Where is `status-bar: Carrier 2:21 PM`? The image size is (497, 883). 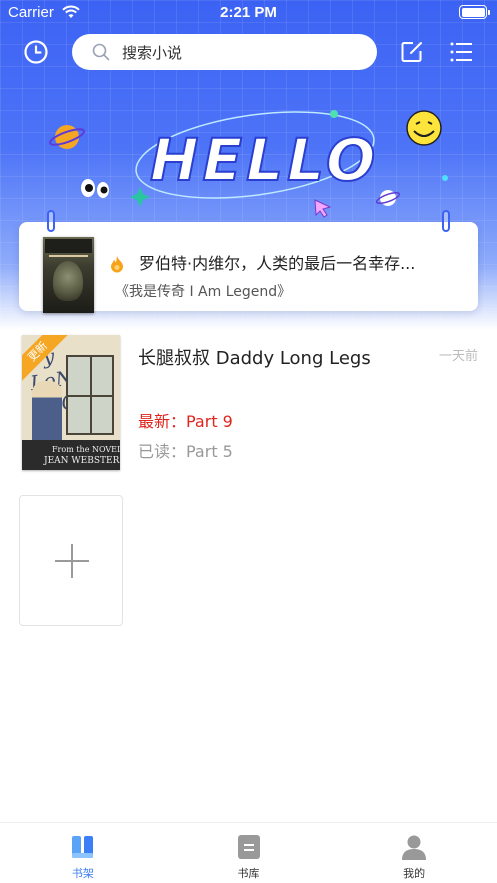
status-bar: Carrier 2:21 PM is located at coordinates (248, 13).